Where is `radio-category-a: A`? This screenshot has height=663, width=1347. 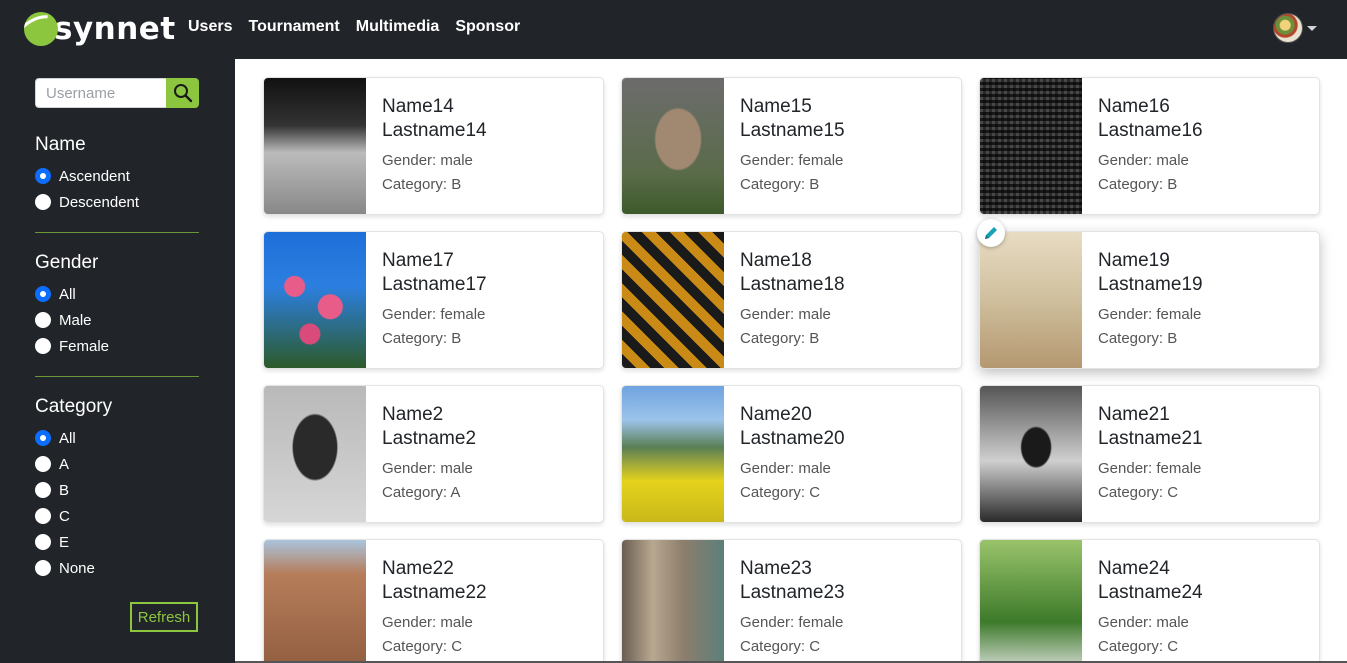 radio-category-a: A is located at coordinates (65, 464).